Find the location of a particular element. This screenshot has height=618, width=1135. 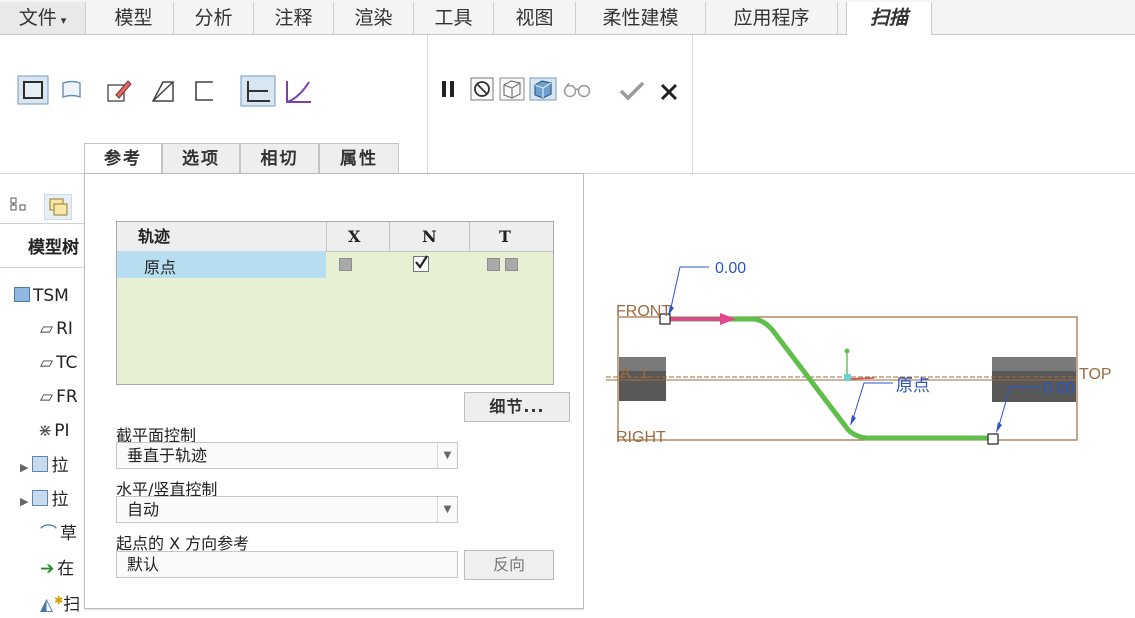

row-trajectory-name: 原点 is located at coordinates (160, 267).